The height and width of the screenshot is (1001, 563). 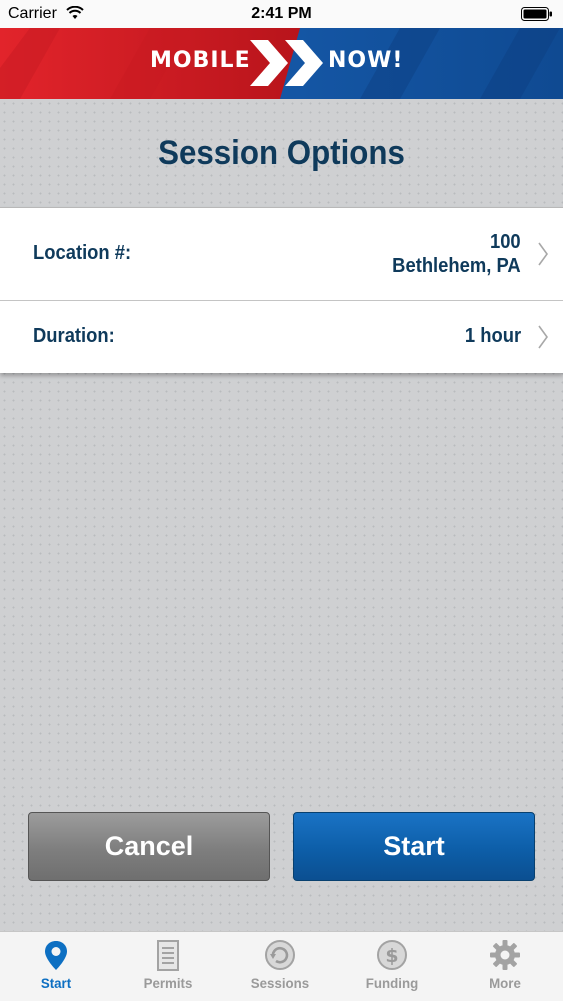 What do you see at coordinates (456, 266) in the screenshot?
I see `location-city: Bethlehem, PA` at bounding box center [456, 266].